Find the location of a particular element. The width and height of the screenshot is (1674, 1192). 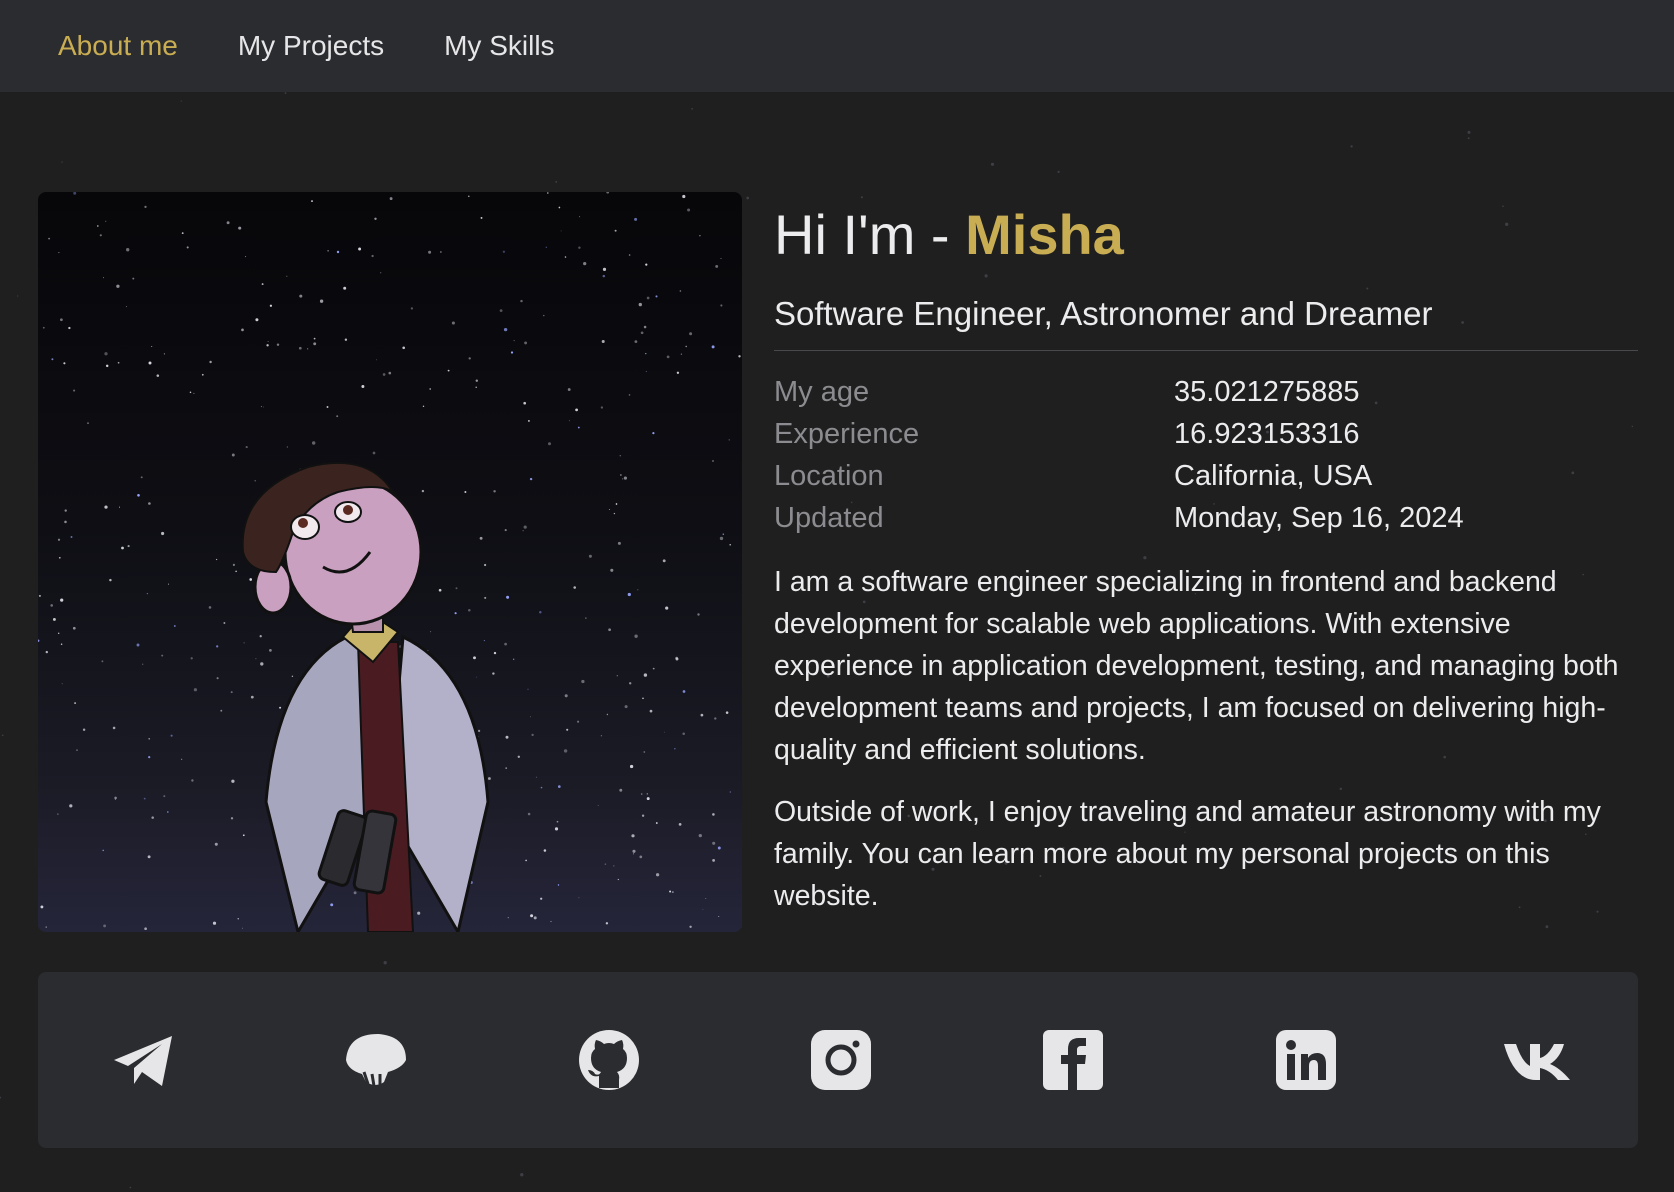

greeting-text: Hi I'm - is located at coordinates (870, 234).